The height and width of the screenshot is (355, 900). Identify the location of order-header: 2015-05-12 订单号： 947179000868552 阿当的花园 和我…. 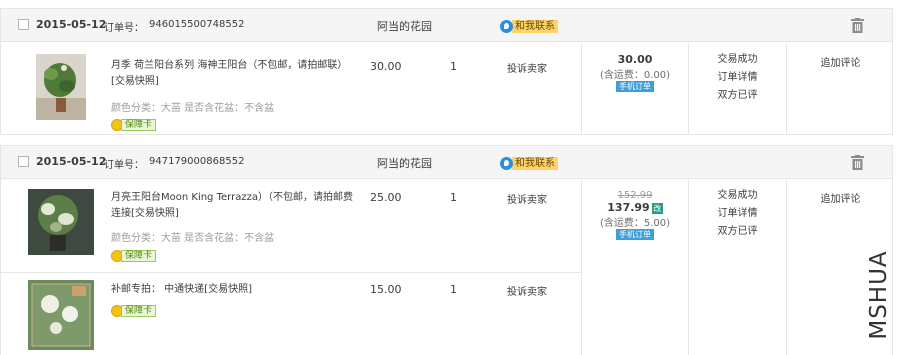
(446, 162).